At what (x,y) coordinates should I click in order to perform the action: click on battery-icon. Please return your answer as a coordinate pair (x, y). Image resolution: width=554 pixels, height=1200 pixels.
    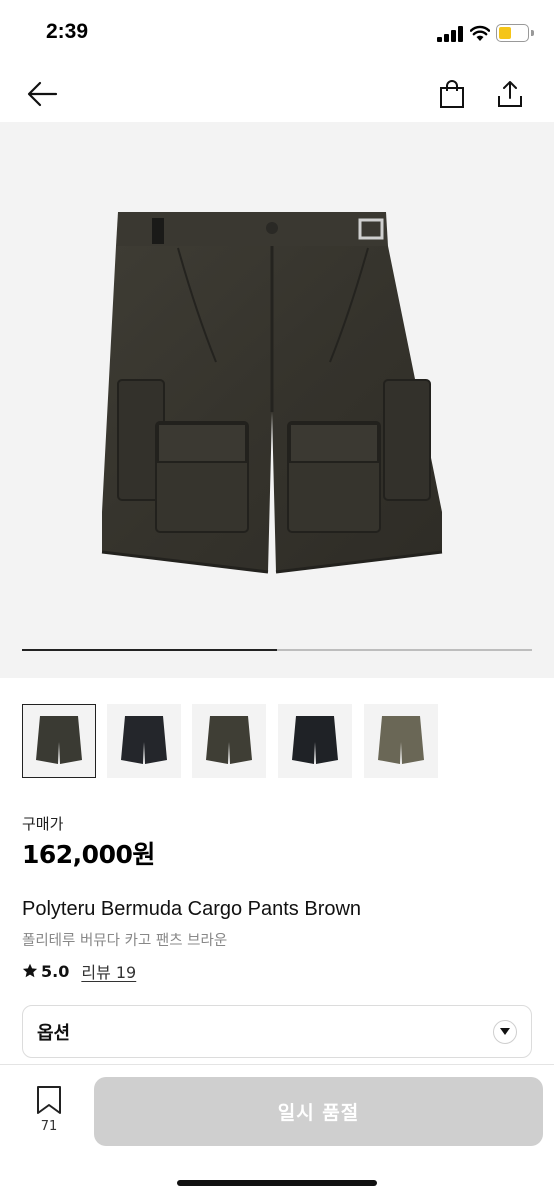
    Looking at the image, I should click on (512, 33).